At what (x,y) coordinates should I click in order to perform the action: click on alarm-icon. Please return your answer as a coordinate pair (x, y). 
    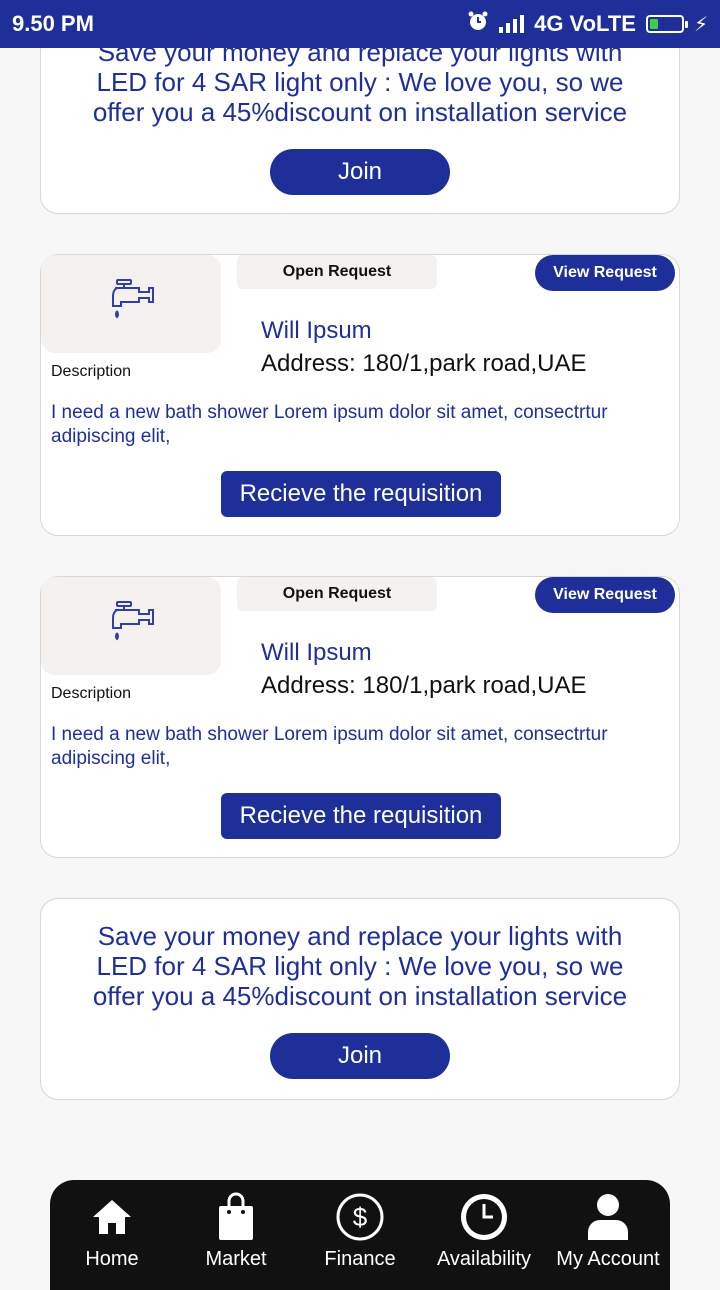
    Looking at the image, I should click on (478, 24).